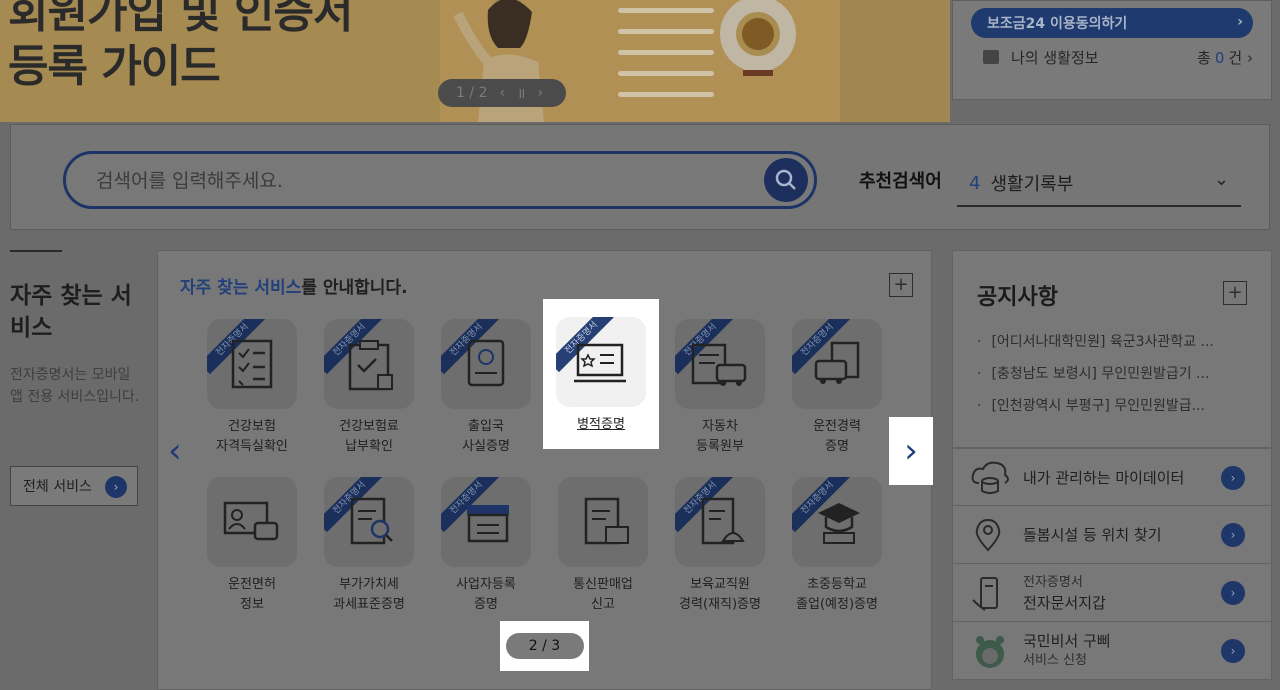 The image size is (1280, 690). I want to click on section-title: 자주 찾는 서비스, so click(71, 312).